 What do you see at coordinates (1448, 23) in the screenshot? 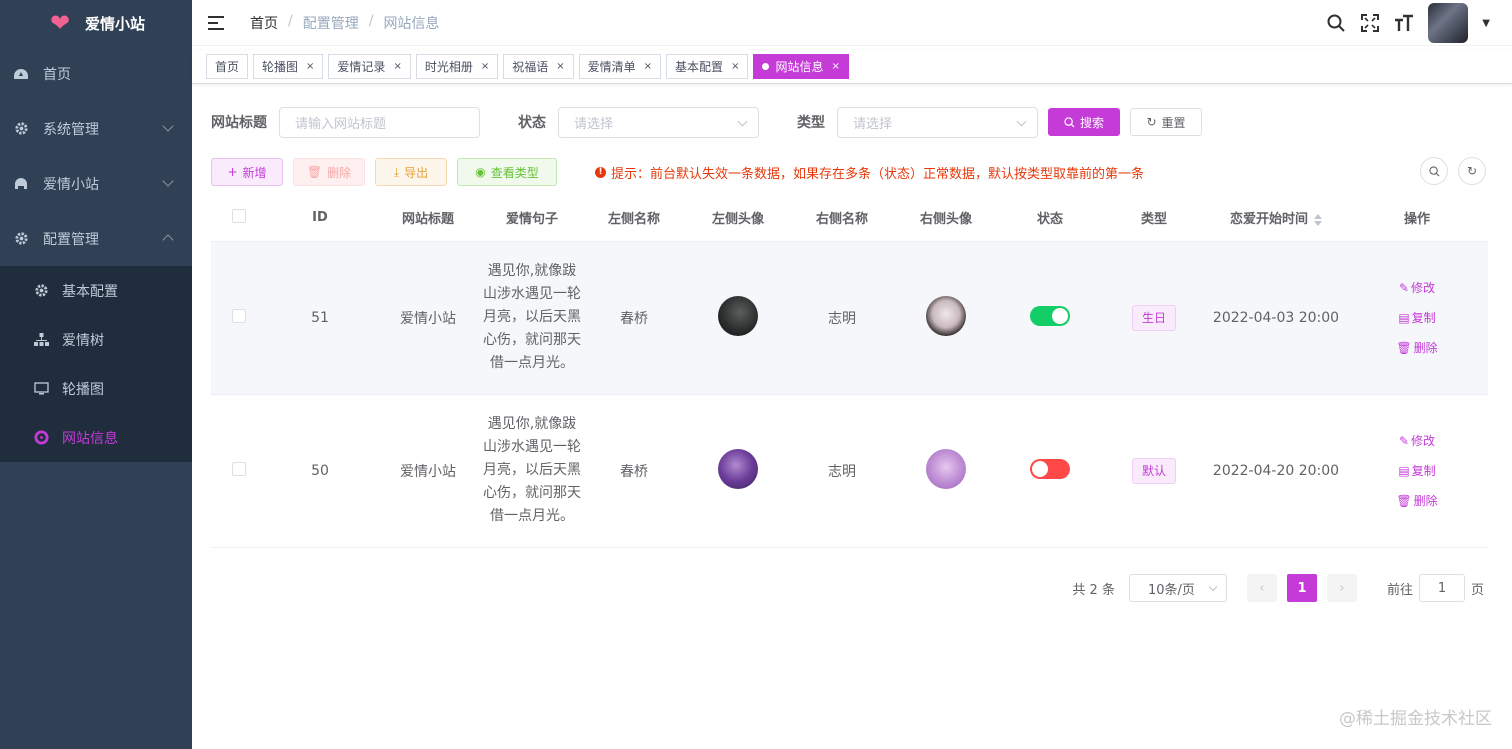
I see `avatar` at bounding box center [1448, 23].